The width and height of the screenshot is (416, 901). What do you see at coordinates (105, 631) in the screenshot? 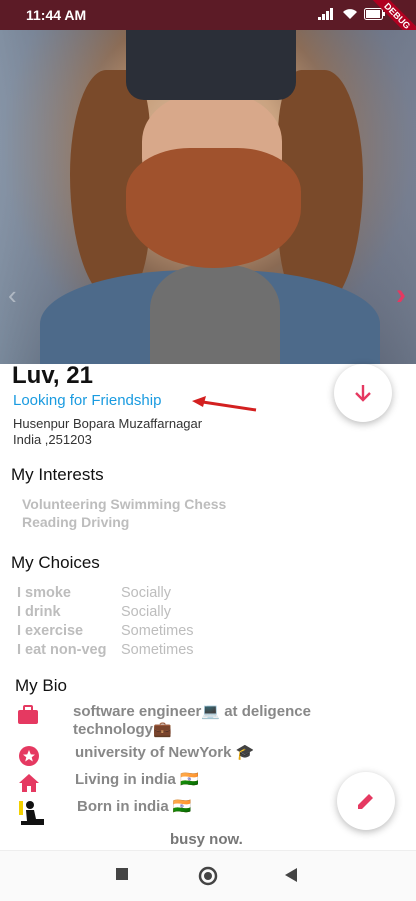
I see `choice-row: I exercise Sometimes` at bounding box center [105, 631].